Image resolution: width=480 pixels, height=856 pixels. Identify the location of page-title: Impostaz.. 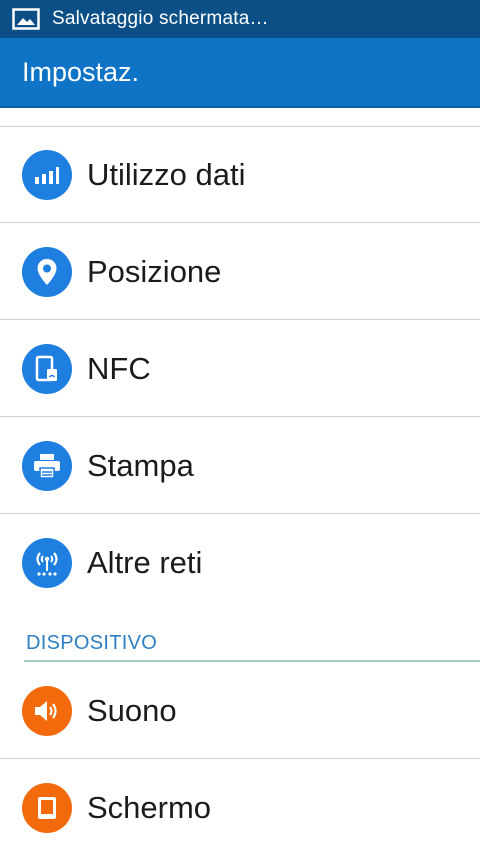
(80, 72).